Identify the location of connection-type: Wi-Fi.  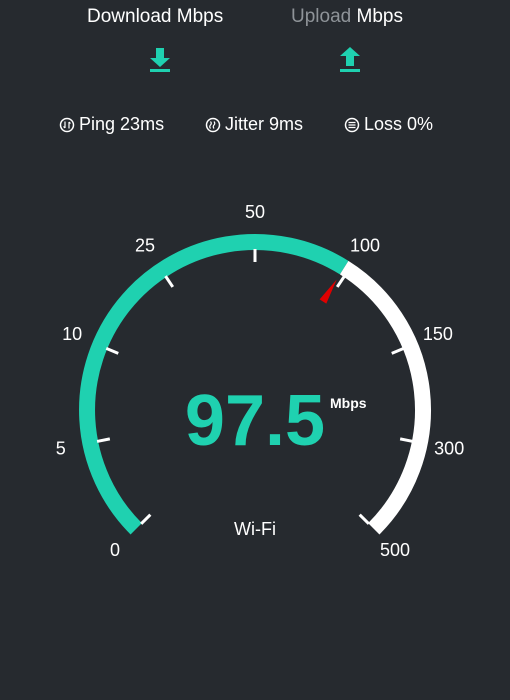
(255, 529).